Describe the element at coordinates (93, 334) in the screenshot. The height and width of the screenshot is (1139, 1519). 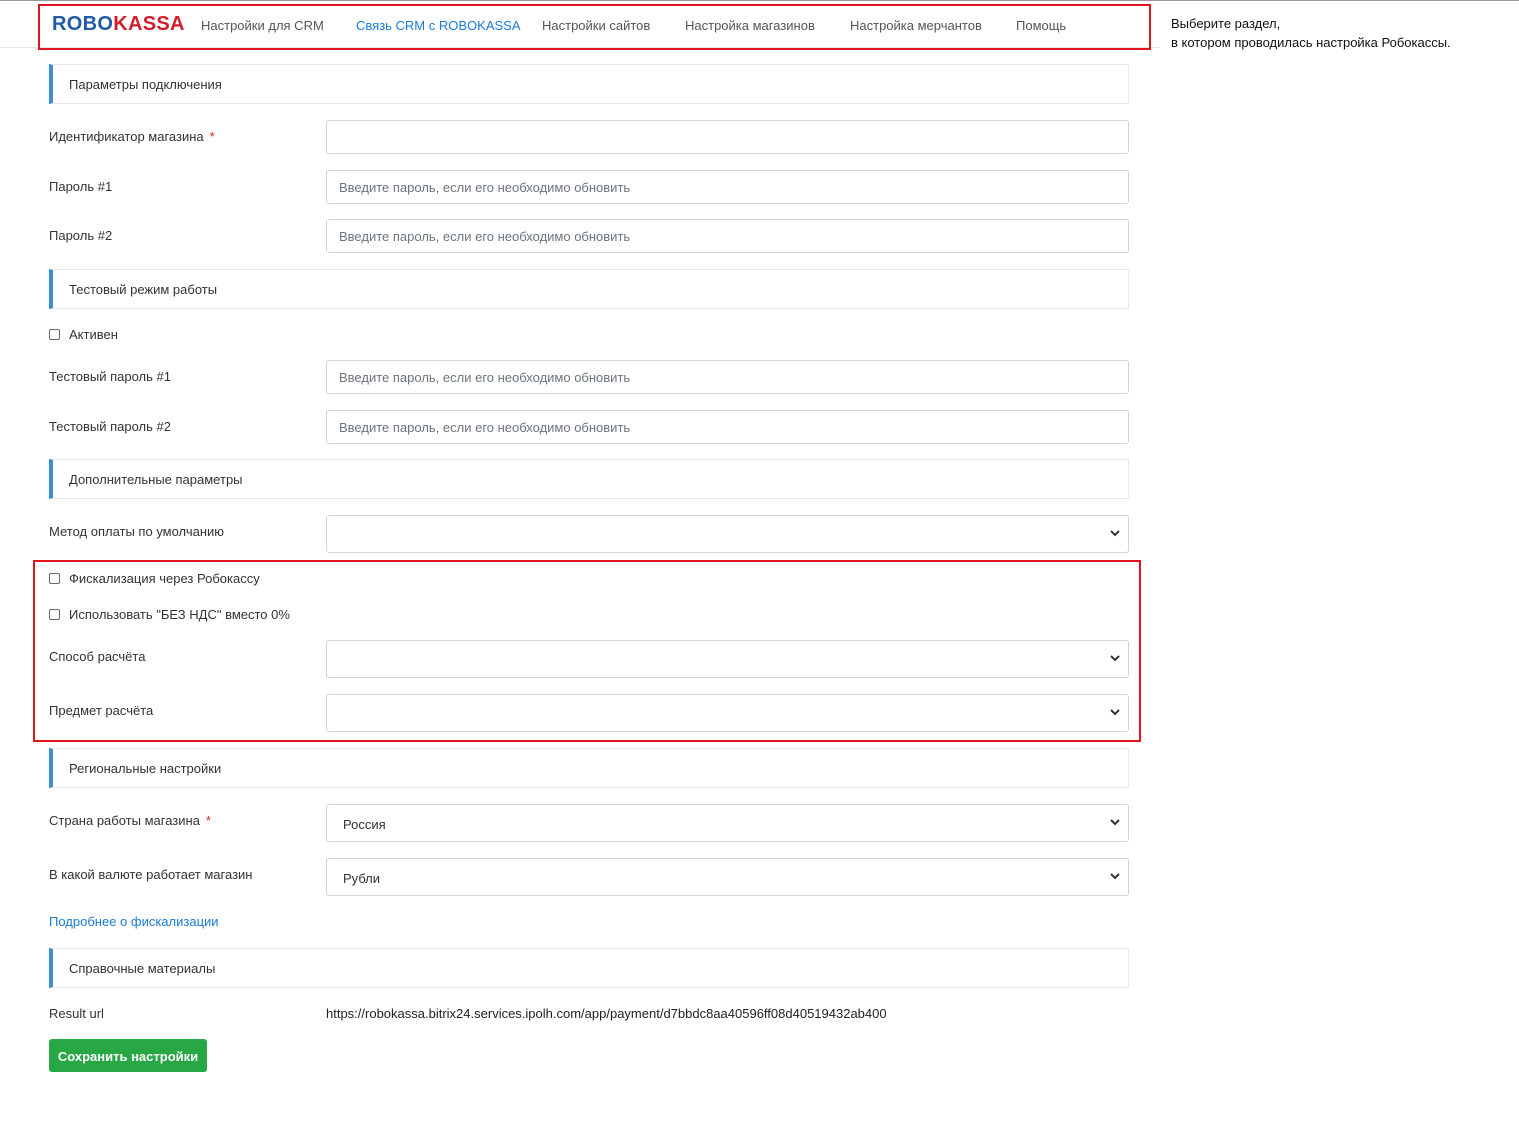
I see `test-active-label: Активен` at that location.